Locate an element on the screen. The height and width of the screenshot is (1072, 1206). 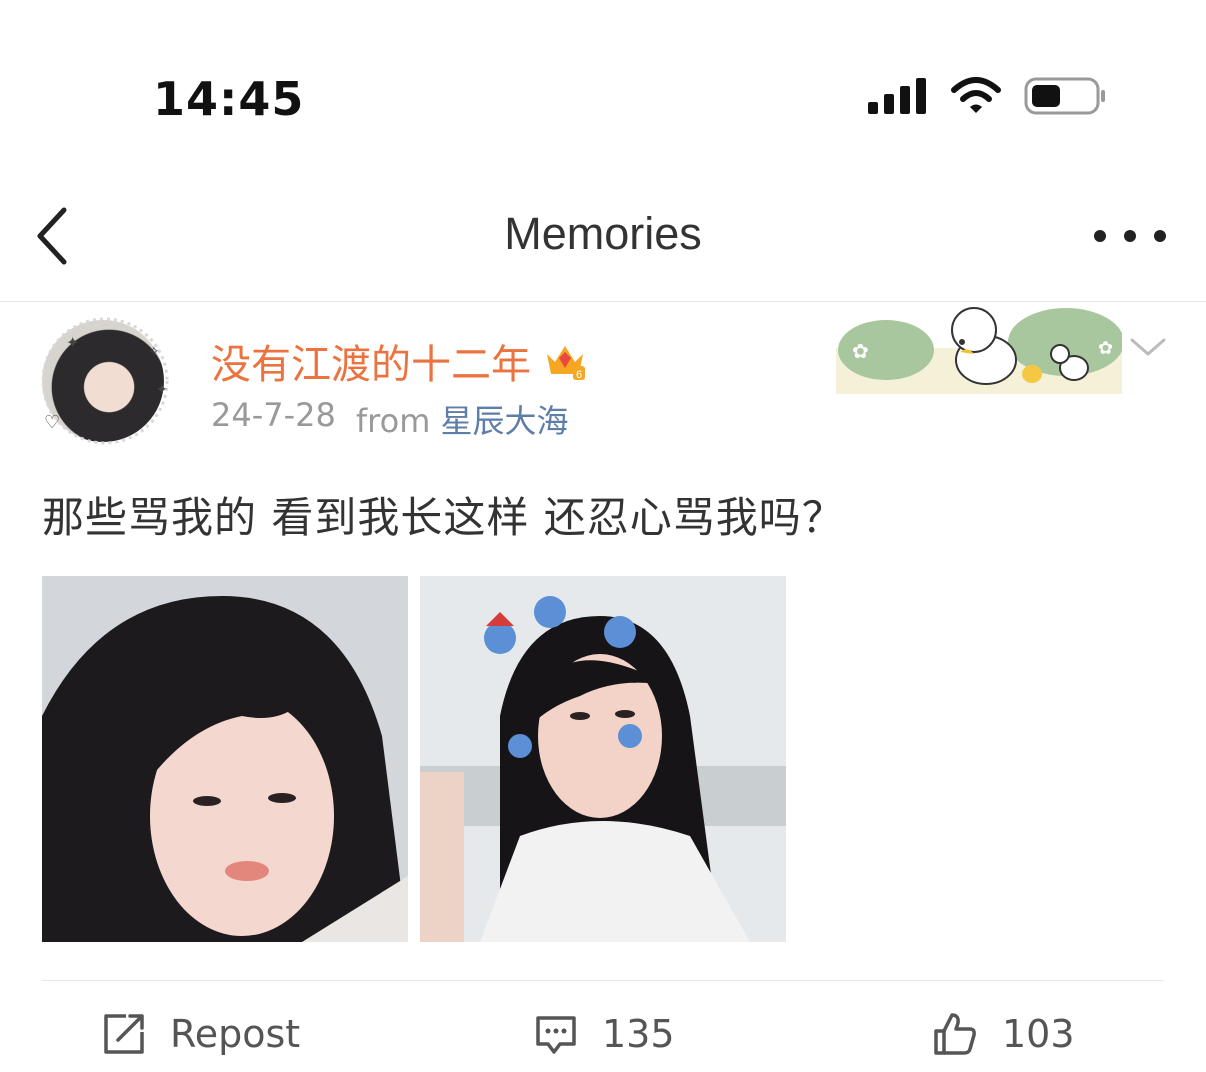
comment-count: 135 is located at coordinates (638, 1034).